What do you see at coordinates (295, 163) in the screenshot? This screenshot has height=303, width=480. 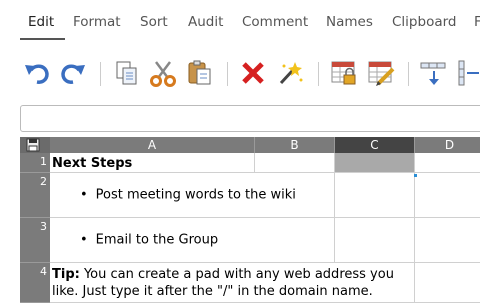 I see `cell-b1` at bounding box center [295, 163].